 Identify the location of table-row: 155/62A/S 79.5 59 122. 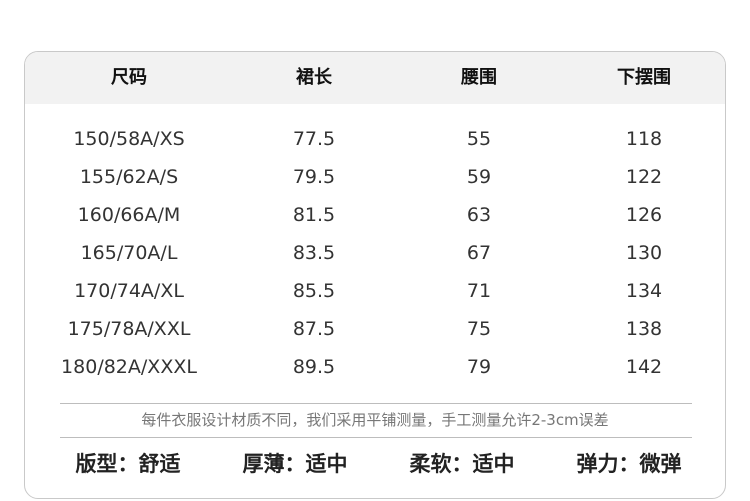
(375, 177).